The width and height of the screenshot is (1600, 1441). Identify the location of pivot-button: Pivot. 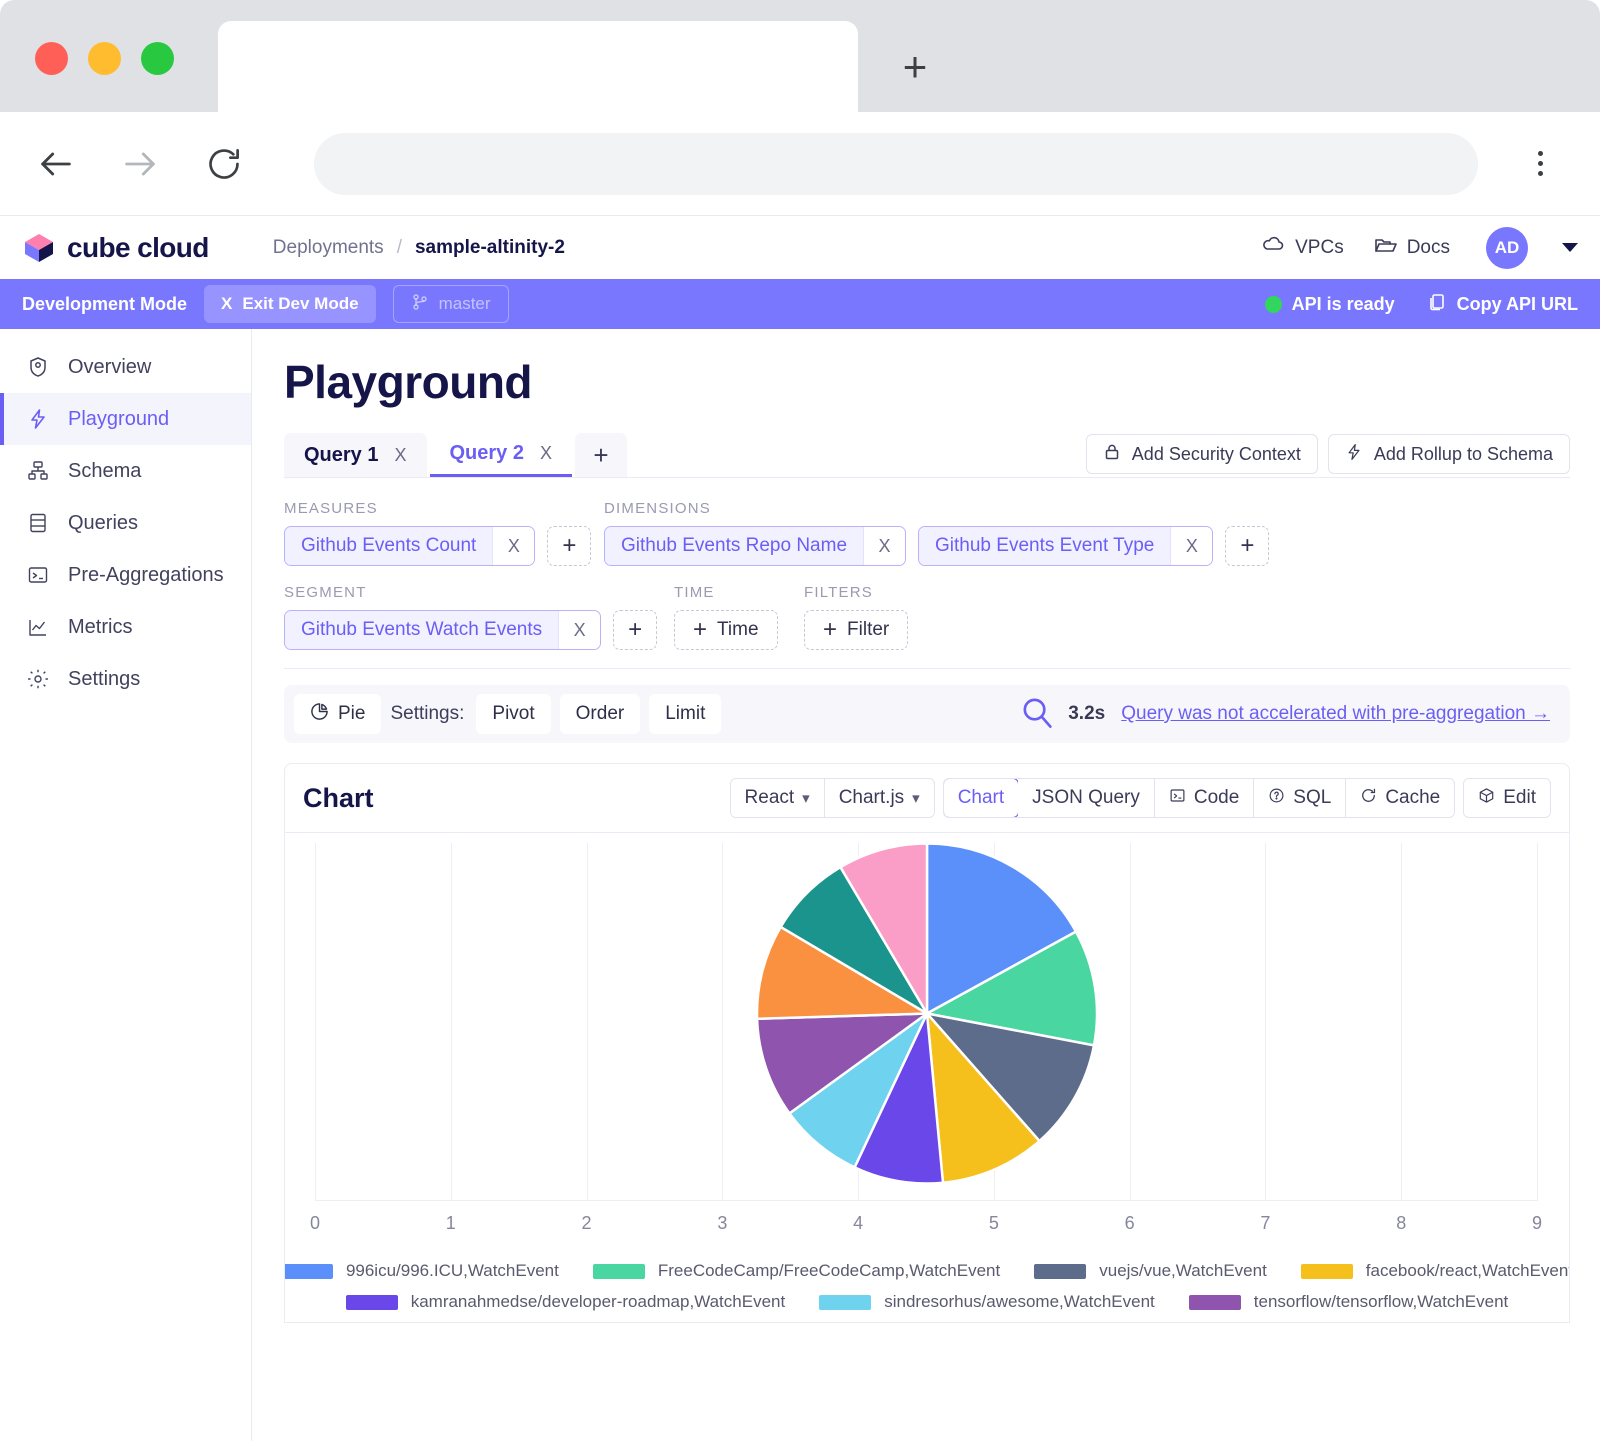
(513, 714).